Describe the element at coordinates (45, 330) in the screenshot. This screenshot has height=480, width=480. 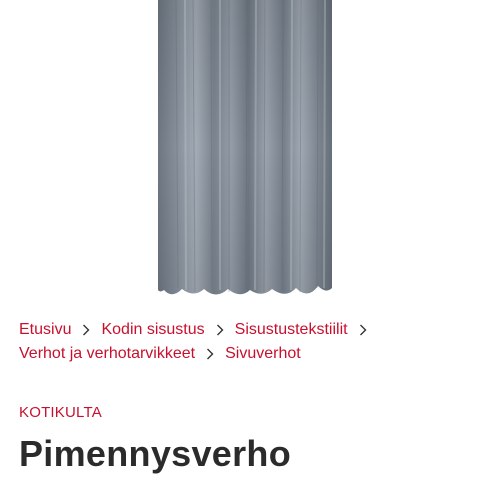
I see `breadcrumb-home: Etusivu` at that location.